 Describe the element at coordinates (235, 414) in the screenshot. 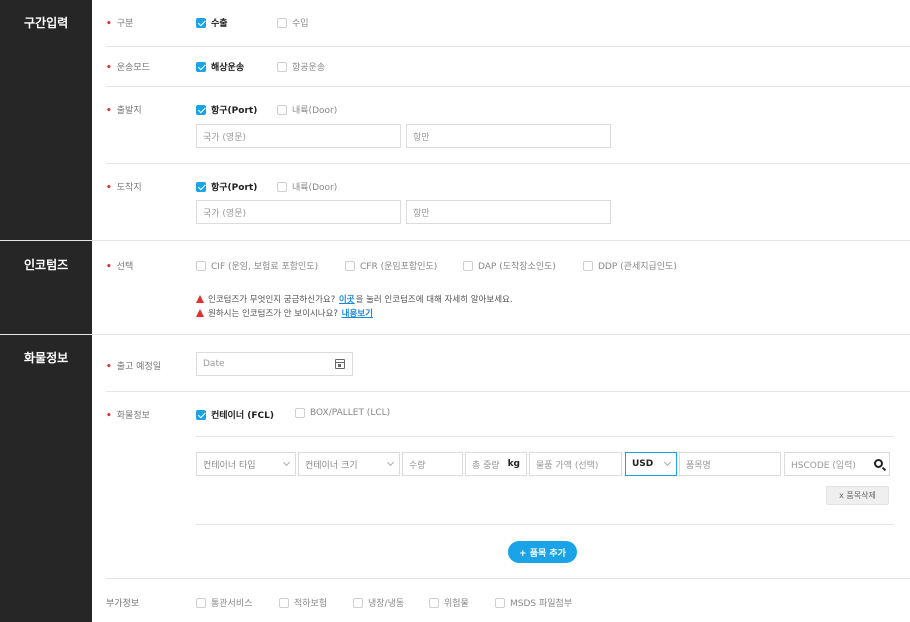

I see `container-fcl-checkbox: 컨테이너 (FCL)` at that location.